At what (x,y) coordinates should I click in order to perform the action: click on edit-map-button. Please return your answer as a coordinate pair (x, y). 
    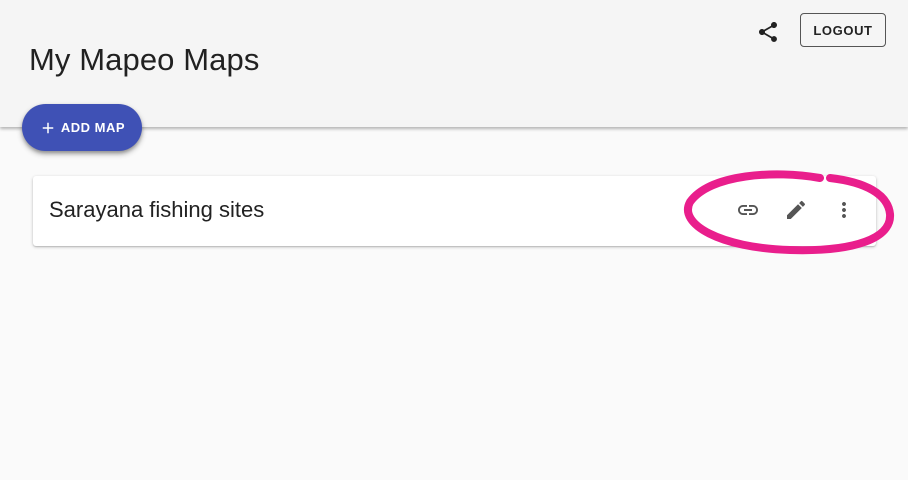
    Looking at the image, I should click on (796, 210).